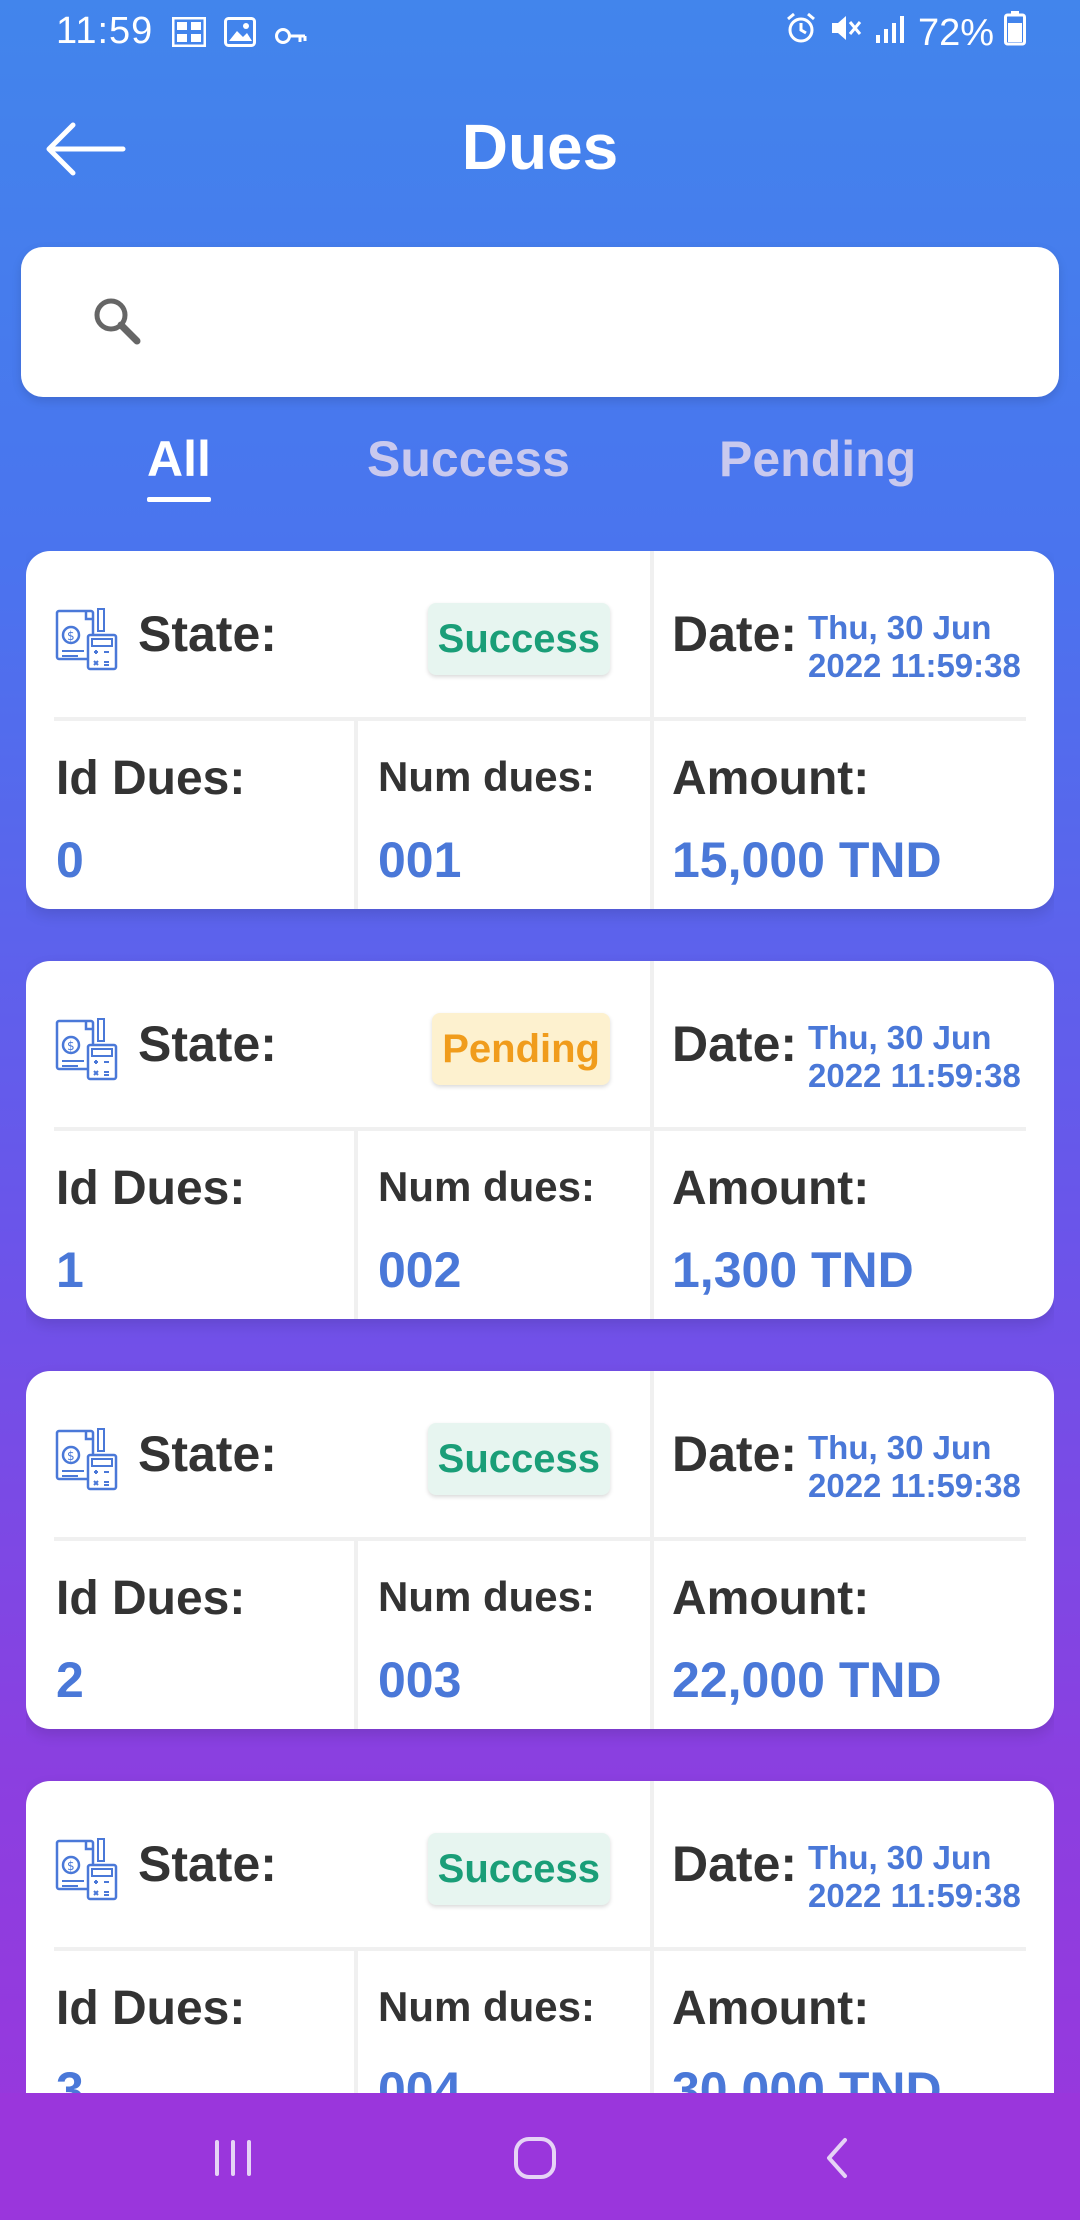 The width and height of the screenshot is (1080, 2220). Describe the element at coordinates (1015, 33) in the screenshot. I see `battery-icon` at that location.